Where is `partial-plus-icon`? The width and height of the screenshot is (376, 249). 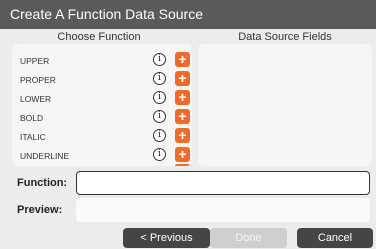 partial-plus-icon is located at coordinates (182, 165).